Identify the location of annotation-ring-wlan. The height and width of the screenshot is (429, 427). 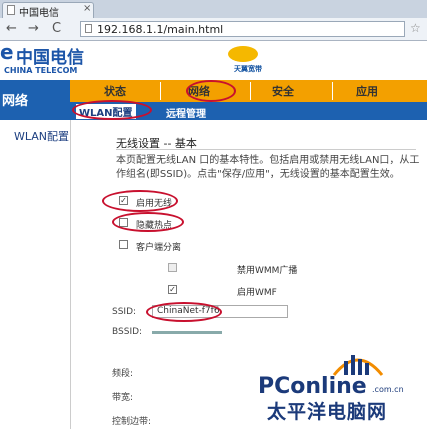
(112, 110).